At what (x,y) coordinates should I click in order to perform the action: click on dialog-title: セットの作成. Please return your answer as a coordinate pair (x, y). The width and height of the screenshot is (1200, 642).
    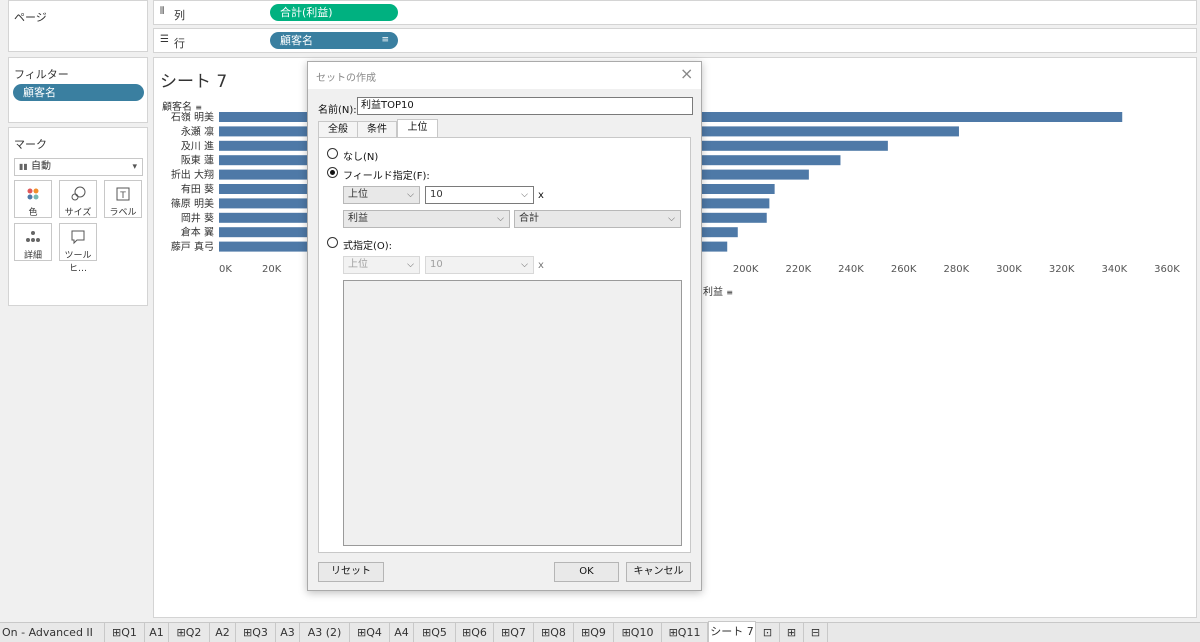
    Looking at the image, I should click on (346, 78).